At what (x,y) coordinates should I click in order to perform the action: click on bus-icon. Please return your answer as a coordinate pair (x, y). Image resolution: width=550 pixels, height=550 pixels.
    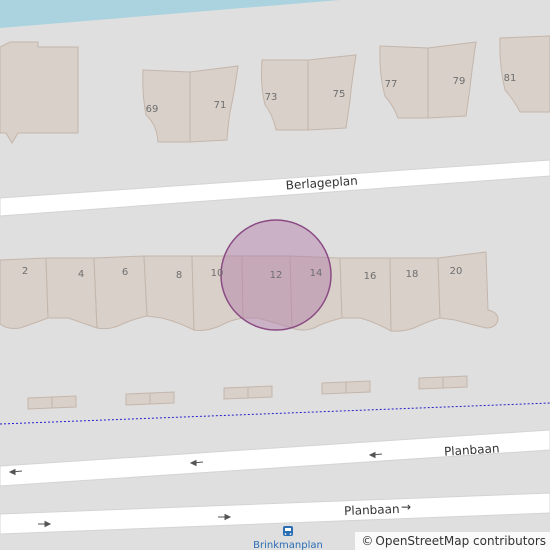
    Looking at the image, I should click on (288, 531).